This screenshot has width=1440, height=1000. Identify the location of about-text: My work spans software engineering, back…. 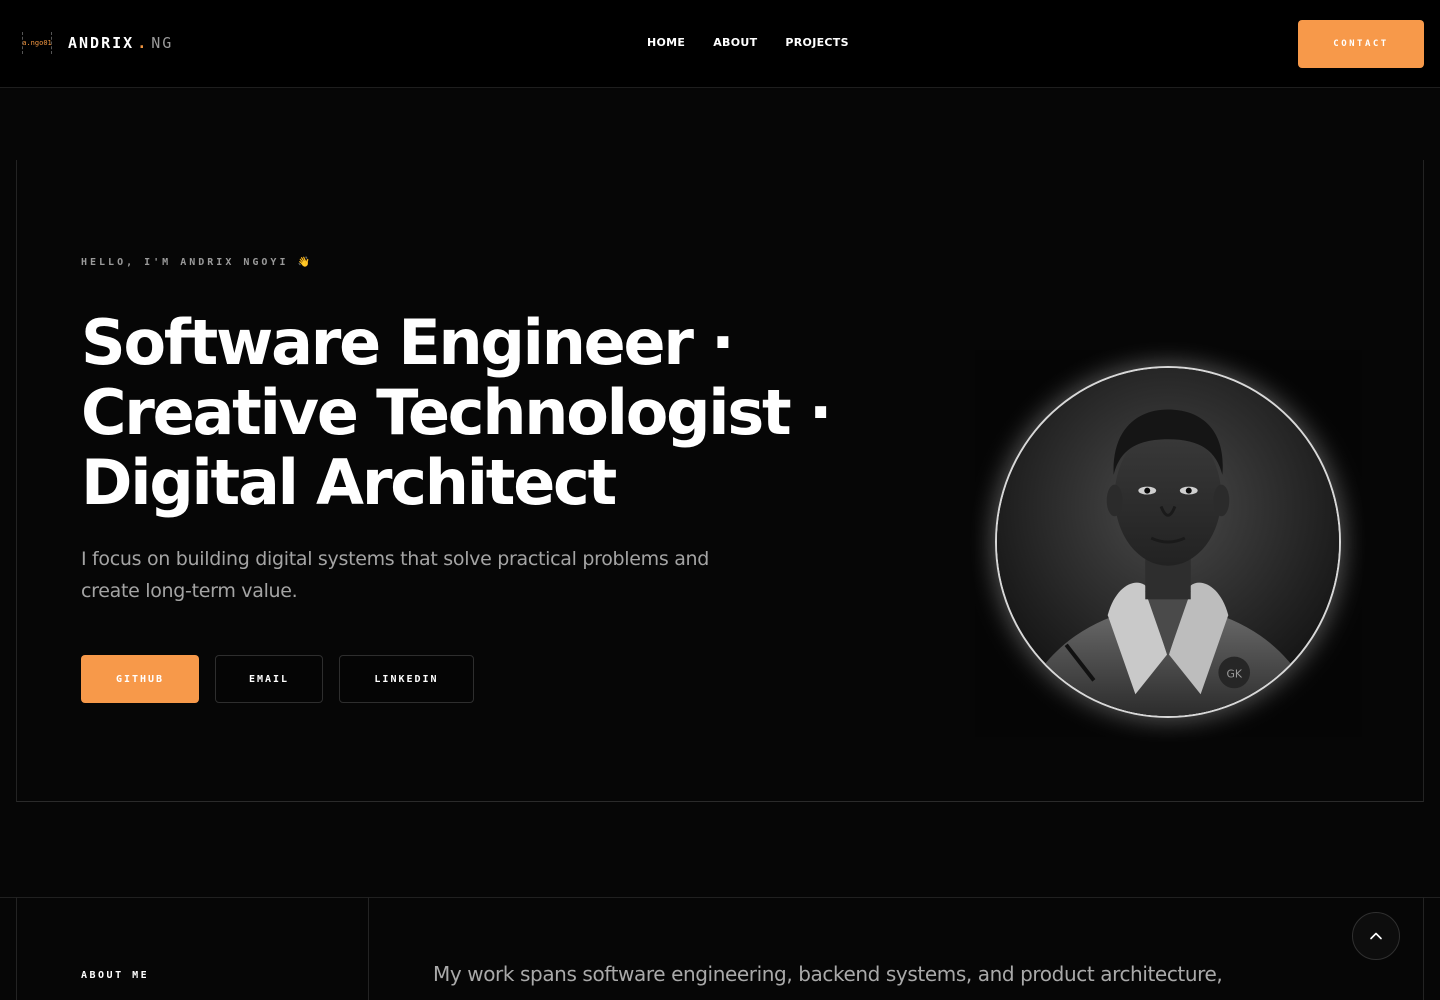
(828, 974).